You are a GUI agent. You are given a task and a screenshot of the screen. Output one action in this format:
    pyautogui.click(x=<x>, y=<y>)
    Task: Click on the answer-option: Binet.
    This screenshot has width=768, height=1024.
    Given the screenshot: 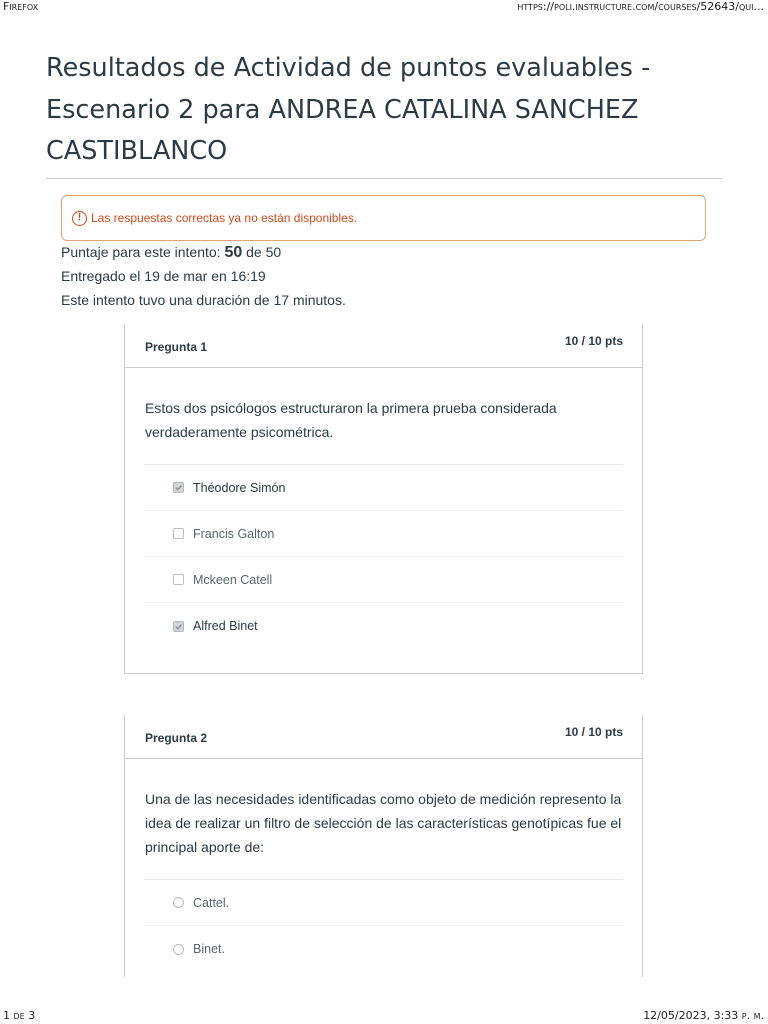 What is the action you would take?
    pyautogui.click(x=383, y=949)
    